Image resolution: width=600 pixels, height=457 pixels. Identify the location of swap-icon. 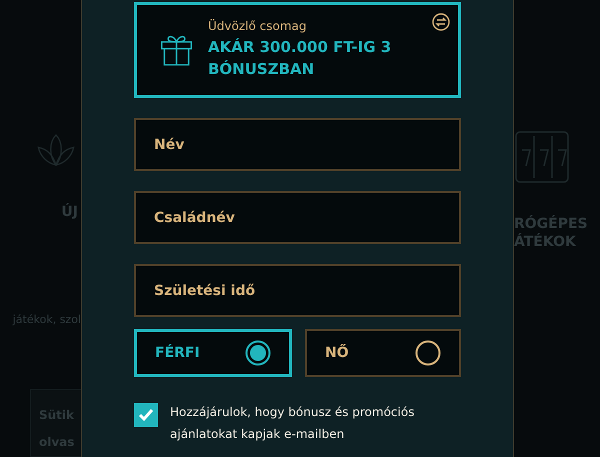
(441, 22).